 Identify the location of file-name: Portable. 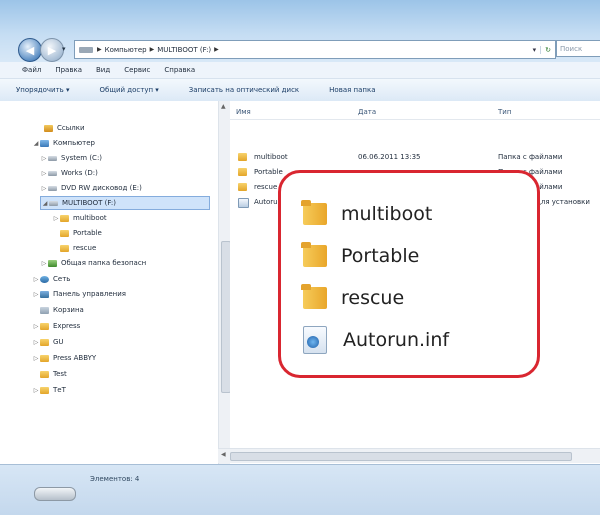
(268, 172).